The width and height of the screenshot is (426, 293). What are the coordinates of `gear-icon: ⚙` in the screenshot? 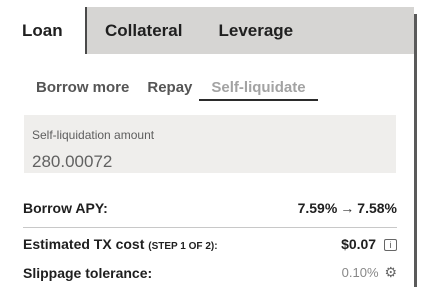 It's located at (390, 272).